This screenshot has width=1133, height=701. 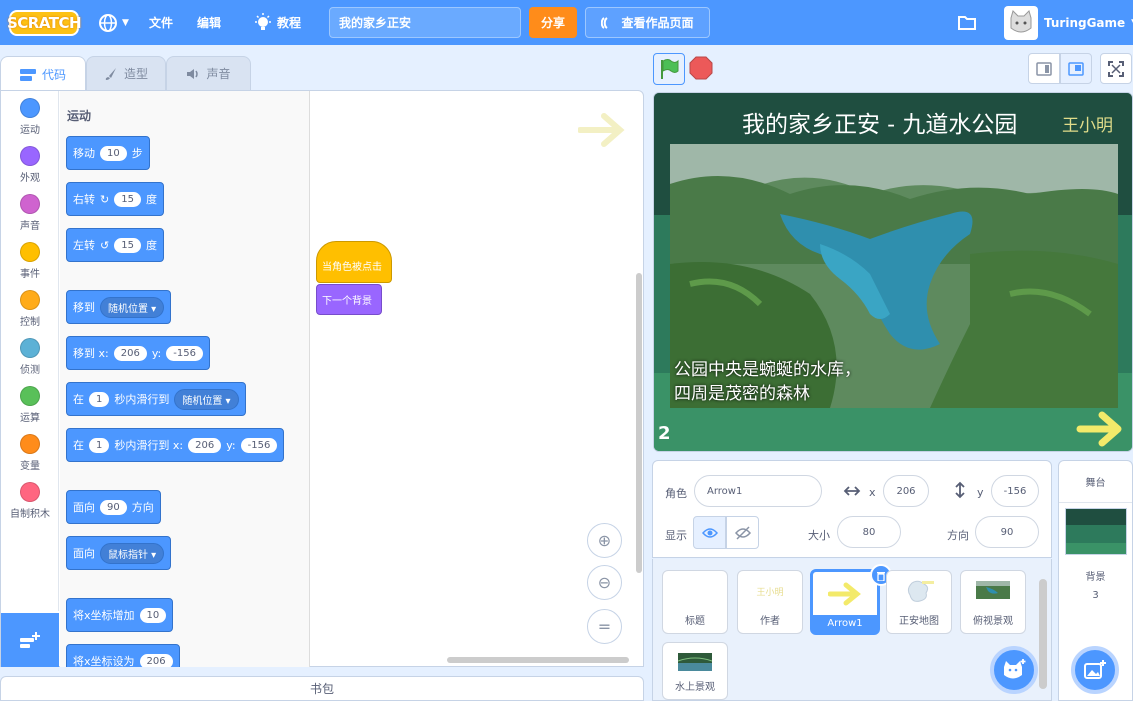 I want to click on language-menu: ▼, so click(x=113, y=22).